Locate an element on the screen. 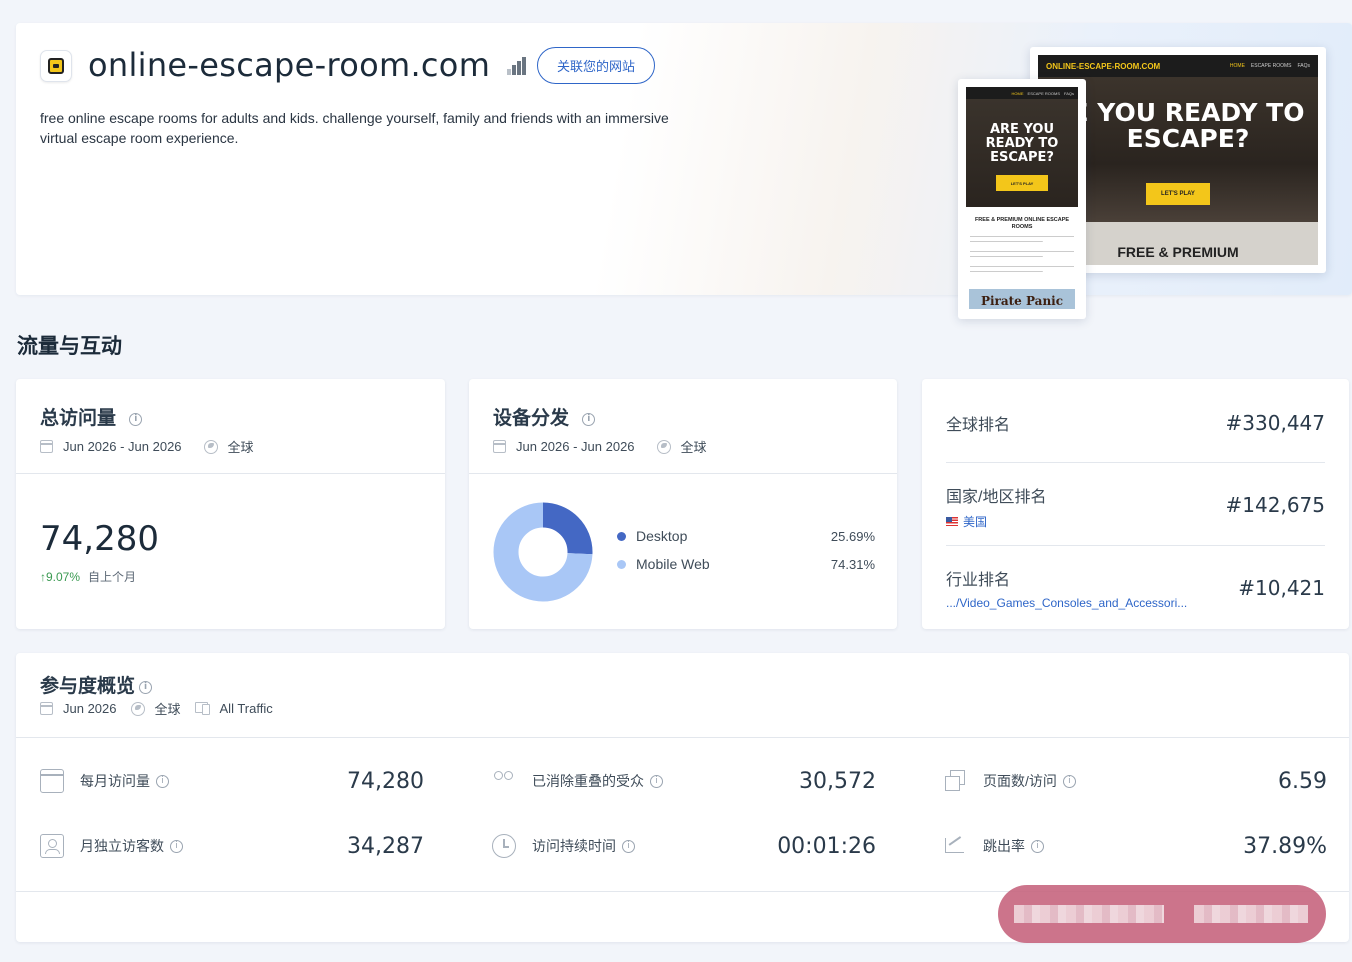  metric-value: 30,572 is located at coordinates (837, 781).